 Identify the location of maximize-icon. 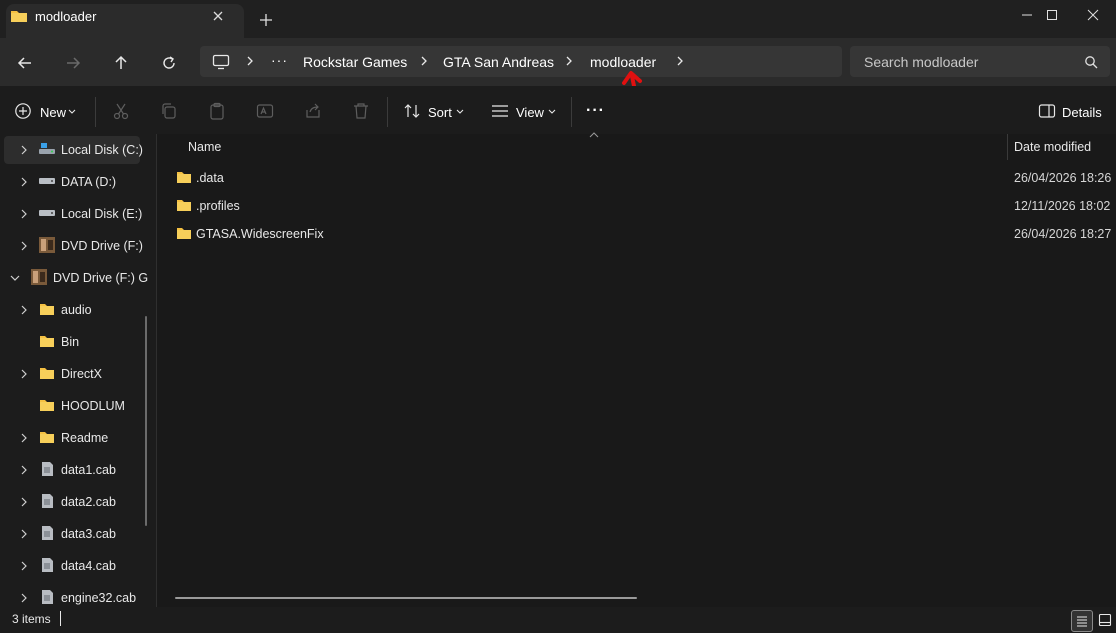
(1052, 15).